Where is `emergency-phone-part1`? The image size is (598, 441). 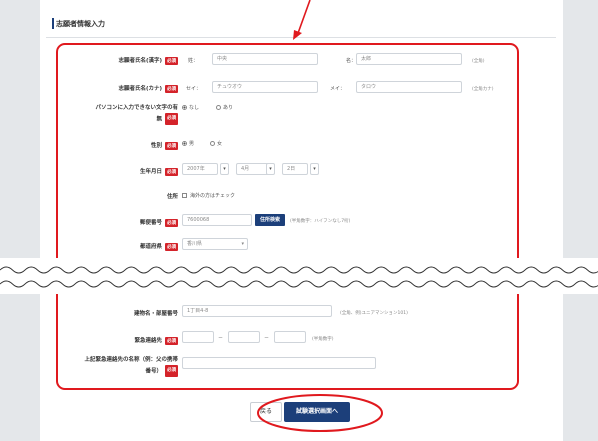
emergency-phone-part1 is located at coordinates (198, 337).